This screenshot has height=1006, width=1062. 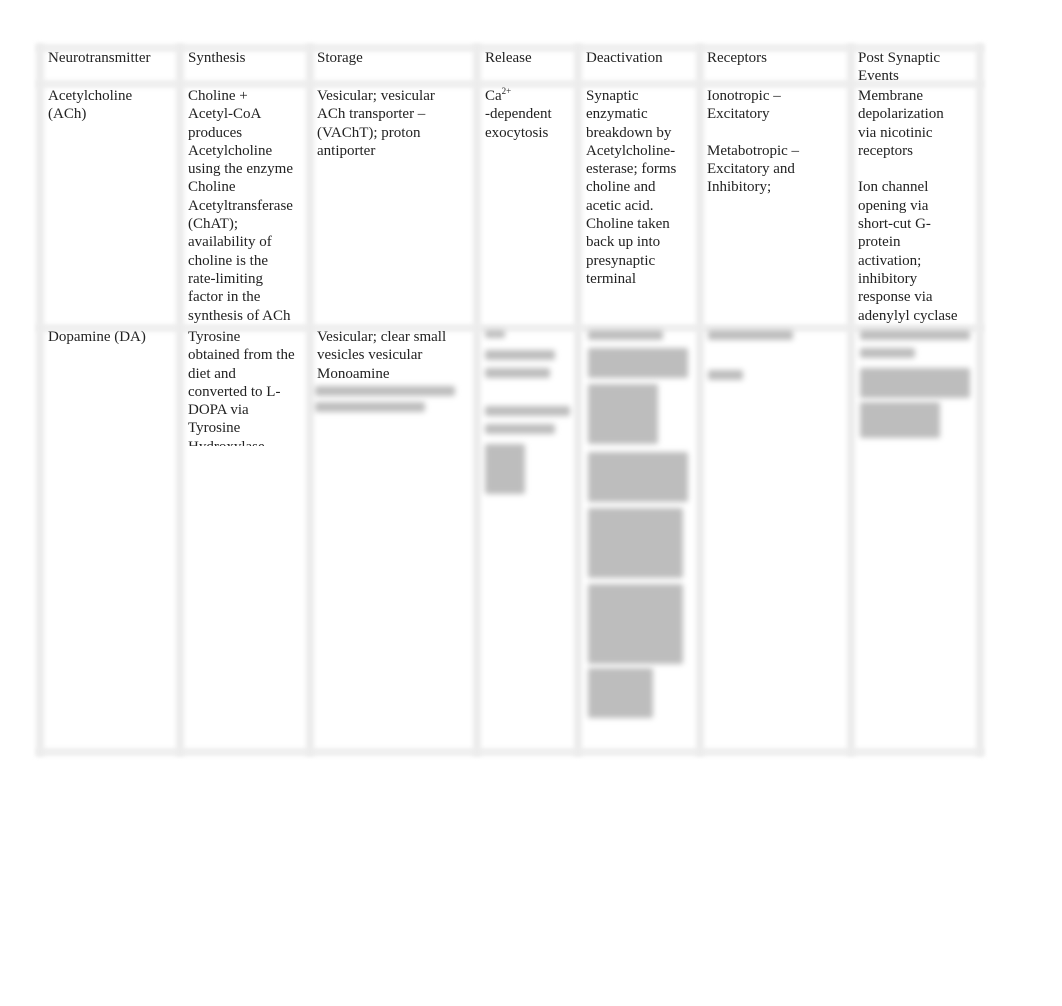 I want to click on cell-release: Ca2+ -dependent exocytosis, so click(x=518, y=114).